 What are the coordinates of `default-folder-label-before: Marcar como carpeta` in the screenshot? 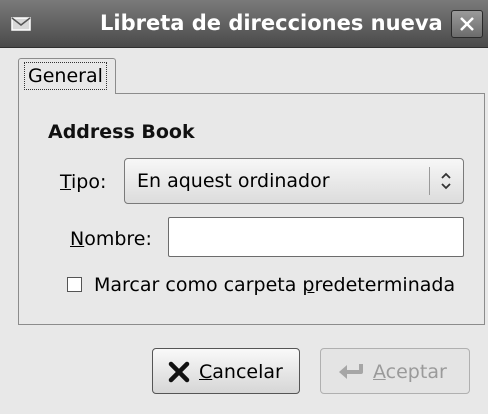 It's located at (198, 285).